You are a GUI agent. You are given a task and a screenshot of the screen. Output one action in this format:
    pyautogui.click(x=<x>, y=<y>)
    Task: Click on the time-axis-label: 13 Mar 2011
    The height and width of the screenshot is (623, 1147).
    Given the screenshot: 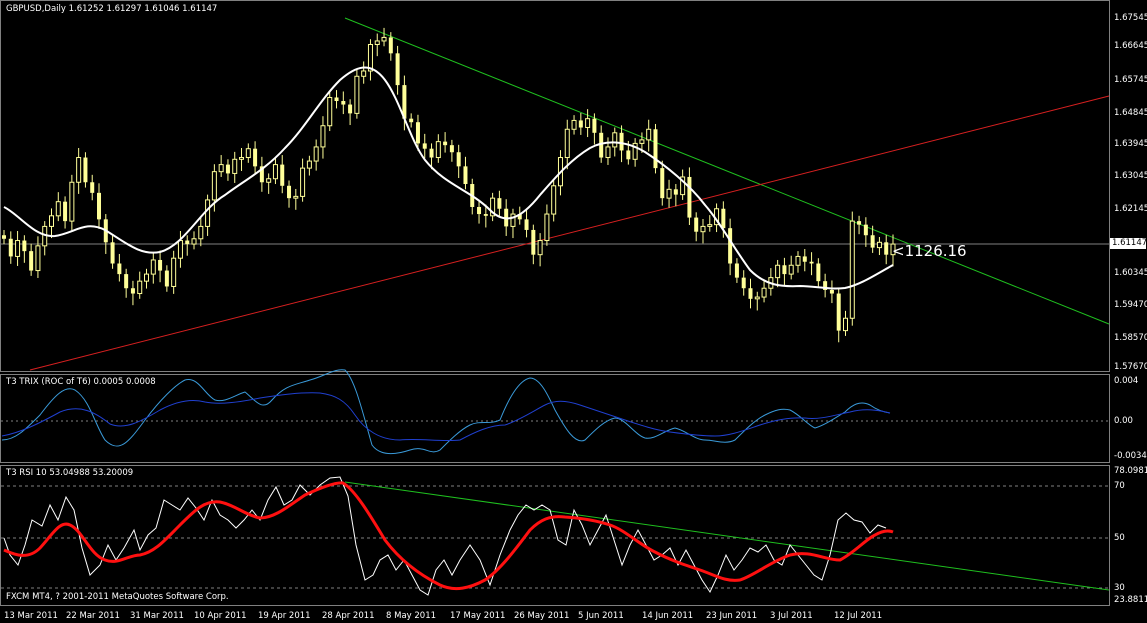 What is the action you would take?
    pyautogui.click(x=31, y=616)
    